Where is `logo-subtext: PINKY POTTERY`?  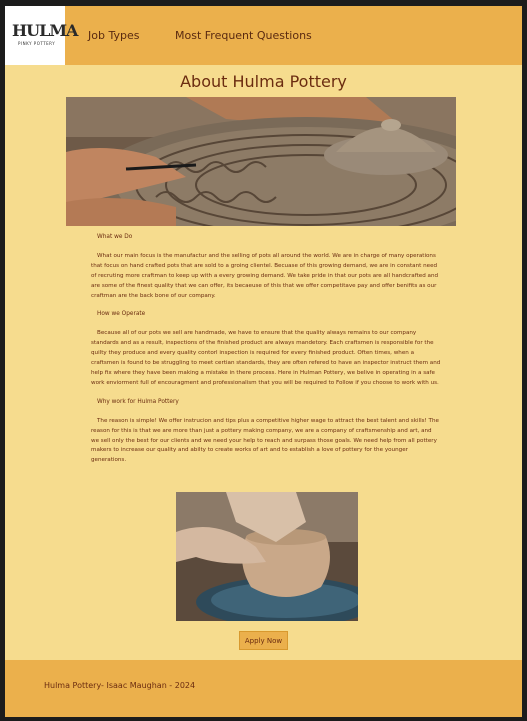
logo-subtext: PINKY POTTERY is located at coordinates (37, 43).